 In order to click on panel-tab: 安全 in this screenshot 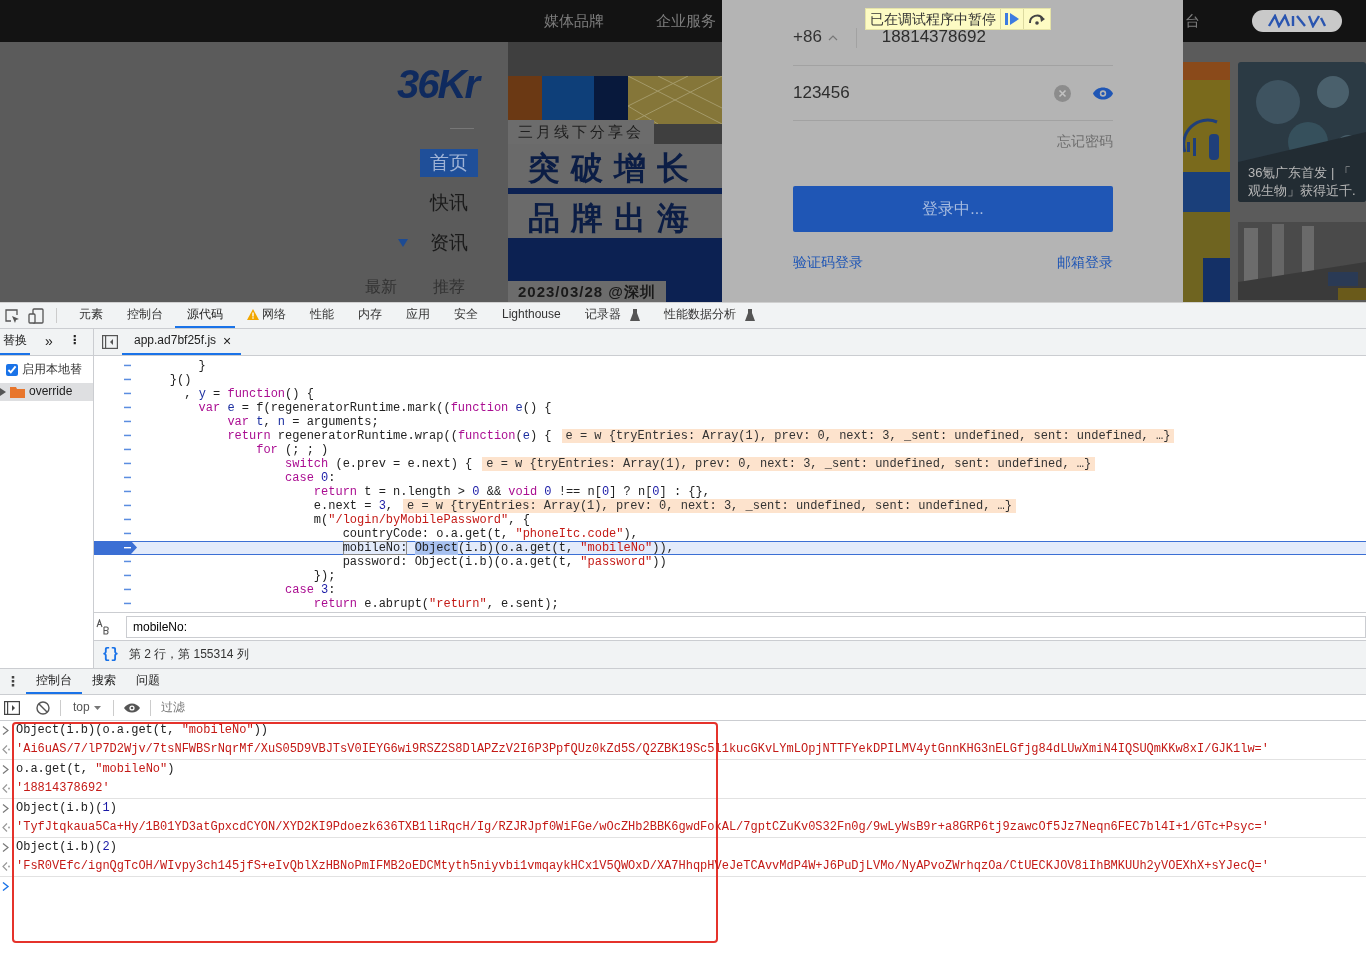, I will do `click(466, 315)`.